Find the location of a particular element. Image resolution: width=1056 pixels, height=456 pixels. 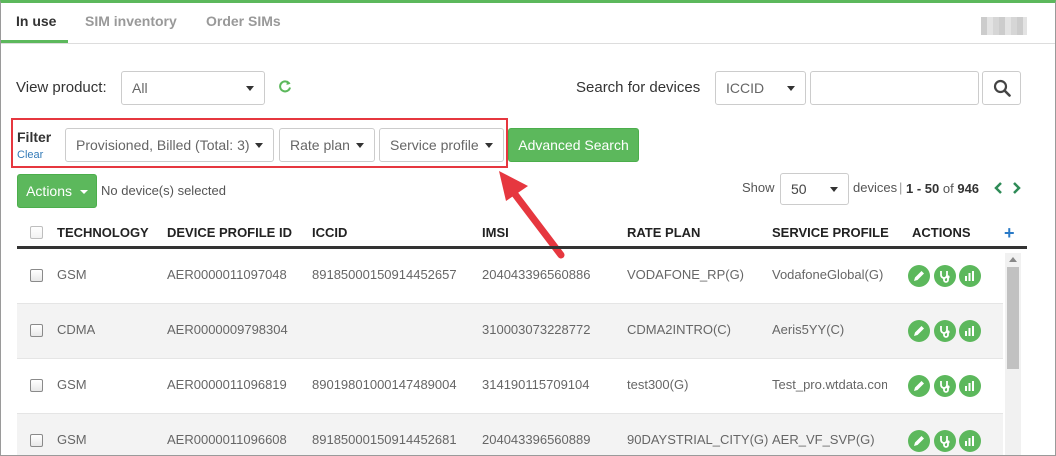

cell-iccid: 89185000150914452681 is located at coordinates (384, 439).